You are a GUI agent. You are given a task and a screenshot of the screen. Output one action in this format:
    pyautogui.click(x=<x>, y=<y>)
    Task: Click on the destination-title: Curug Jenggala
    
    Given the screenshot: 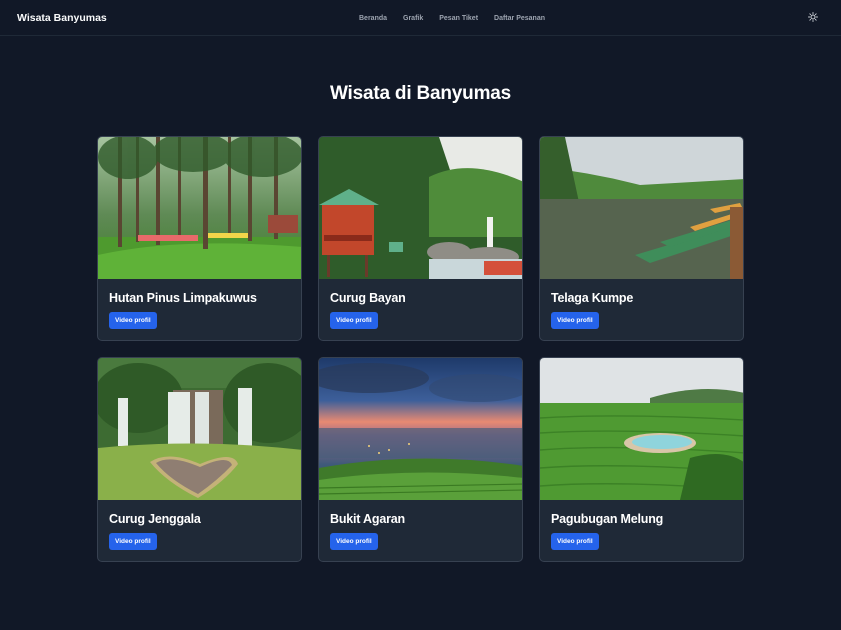 What is the action you would take?
    pyautogui.click(x=155, y=519)
    